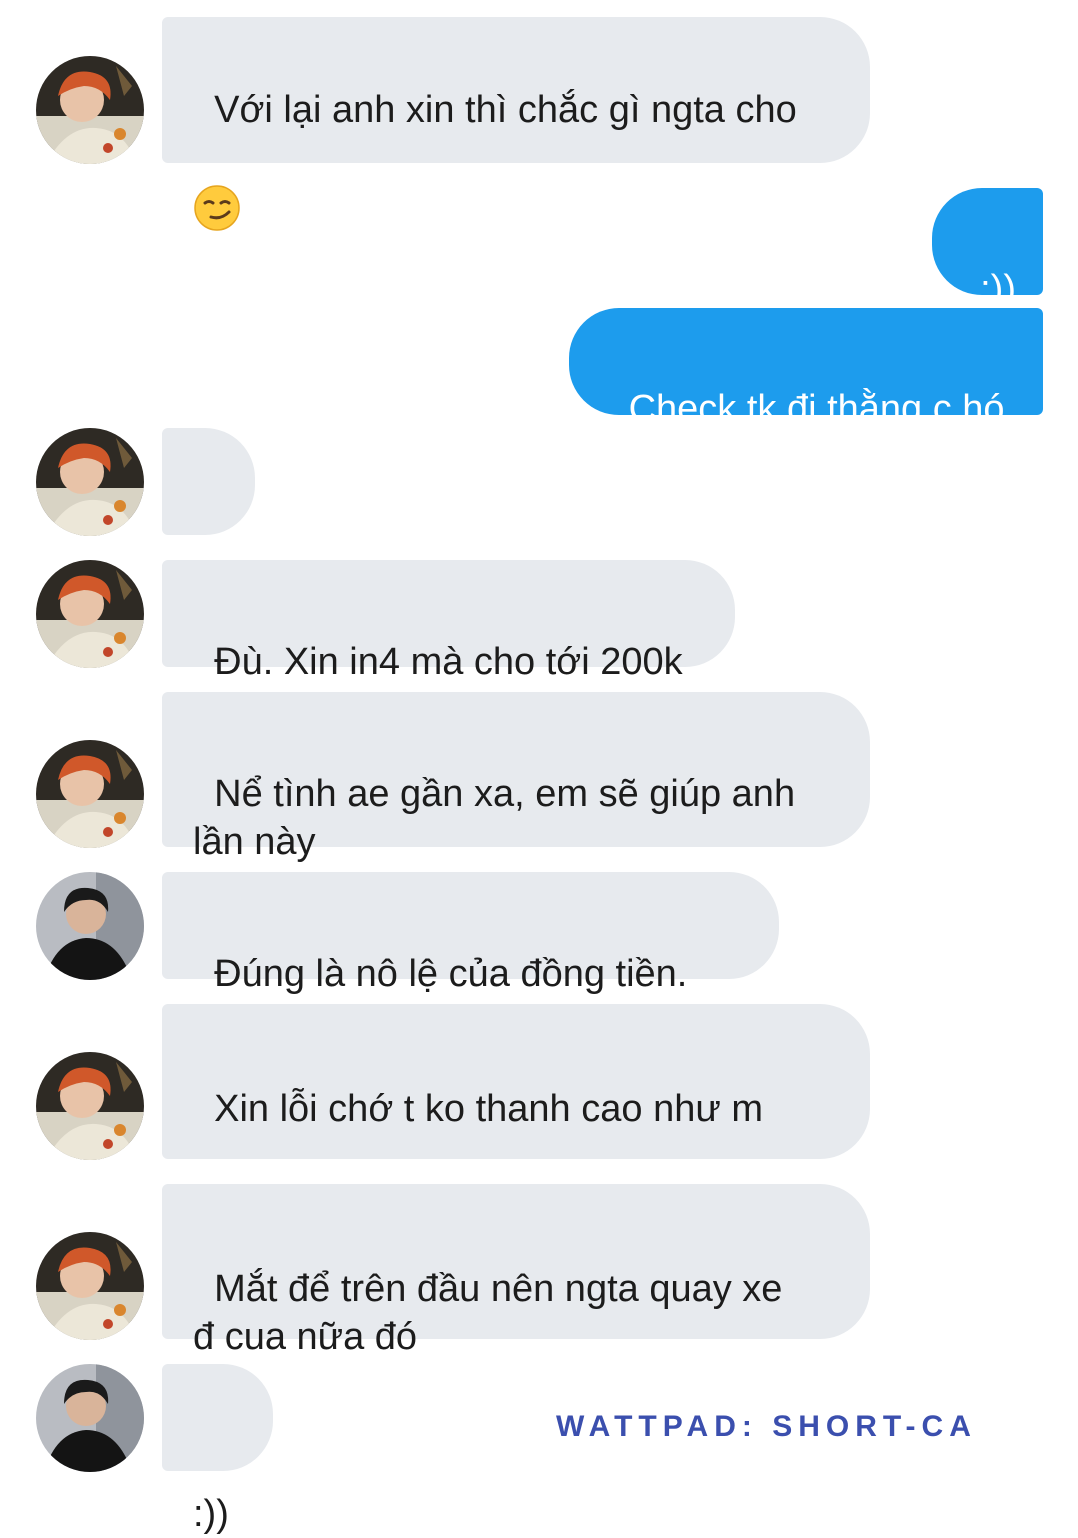 The image size is (1078, 1538). Describe the element at coordinates (470, 957) in the screenshot. I see `message-bubble: Đúng là nô lệ của đồng tiền. Gà` at that location.